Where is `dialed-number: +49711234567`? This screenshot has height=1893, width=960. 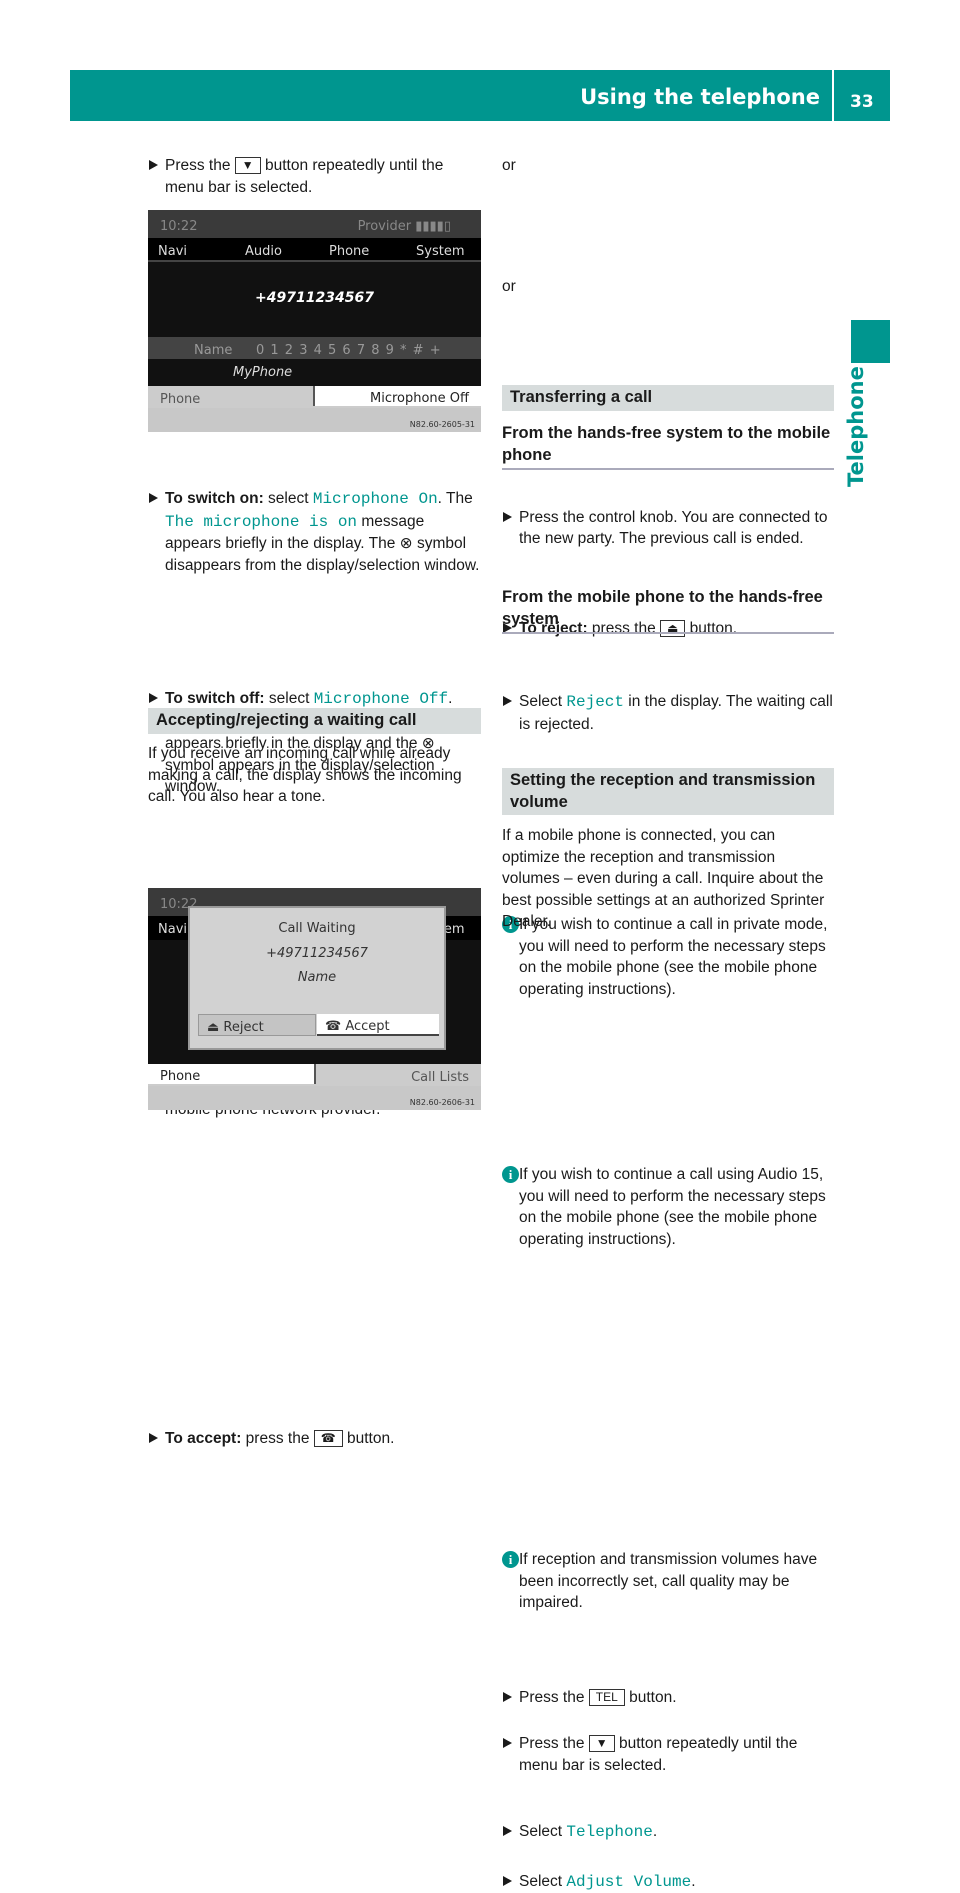
dialed-number: +49711234567 is located at coordinates (314, 299).